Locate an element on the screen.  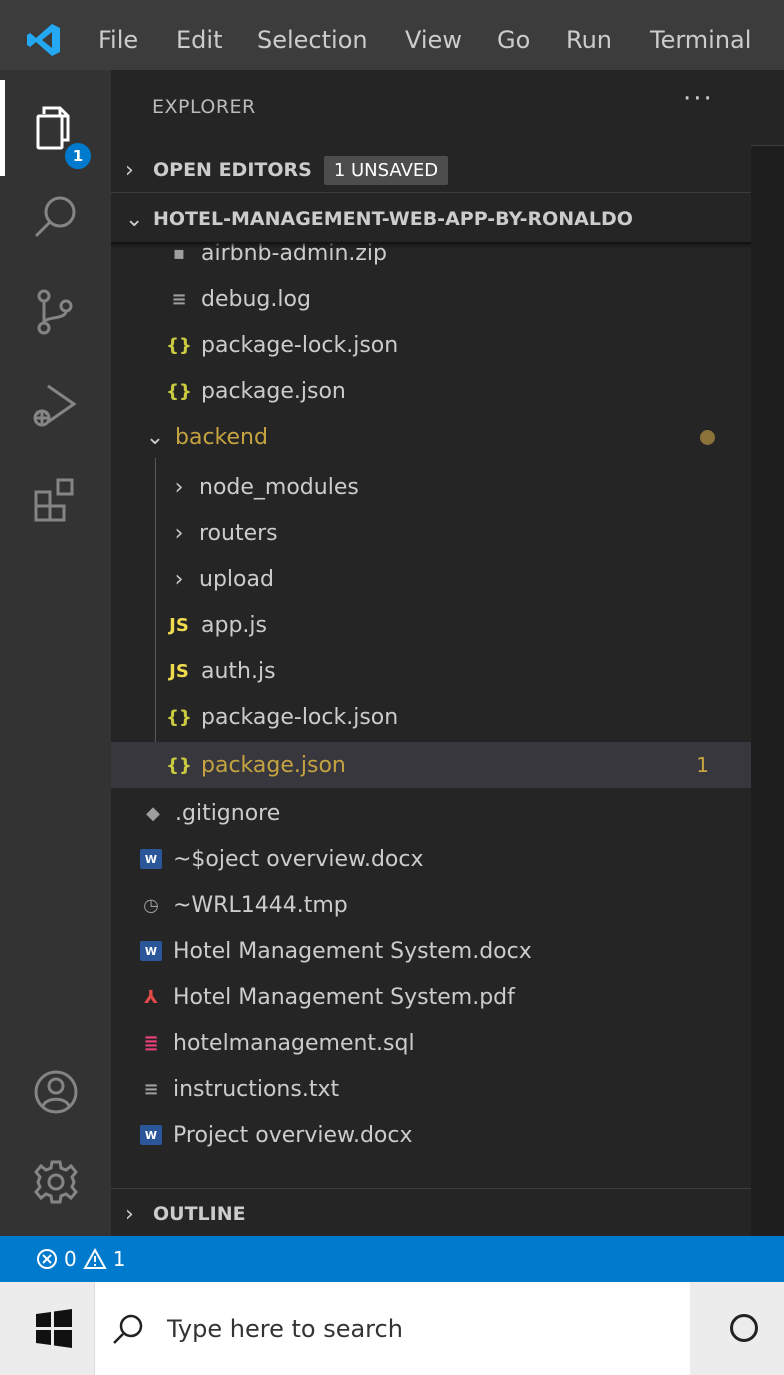
unsaved-badge: 1 UNSAVED is located at coordinates (386, 170).